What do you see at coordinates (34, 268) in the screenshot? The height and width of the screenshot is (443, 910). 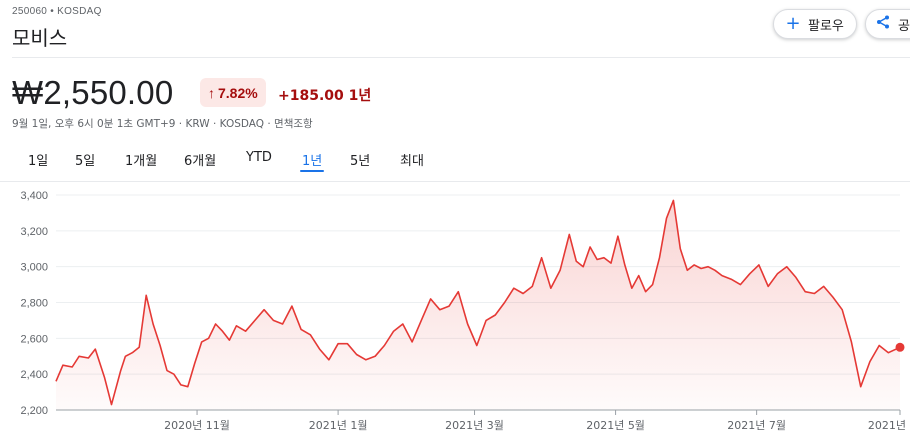 I see `y-tick-label: 3,000` at bounding box center [34, 268].